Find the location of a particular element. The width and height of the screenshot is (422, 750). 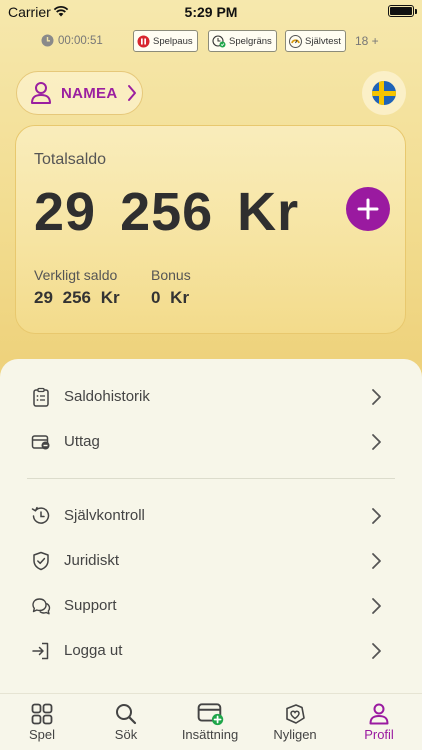

chat-bubbles-icon is located at coordinates (41, 606).